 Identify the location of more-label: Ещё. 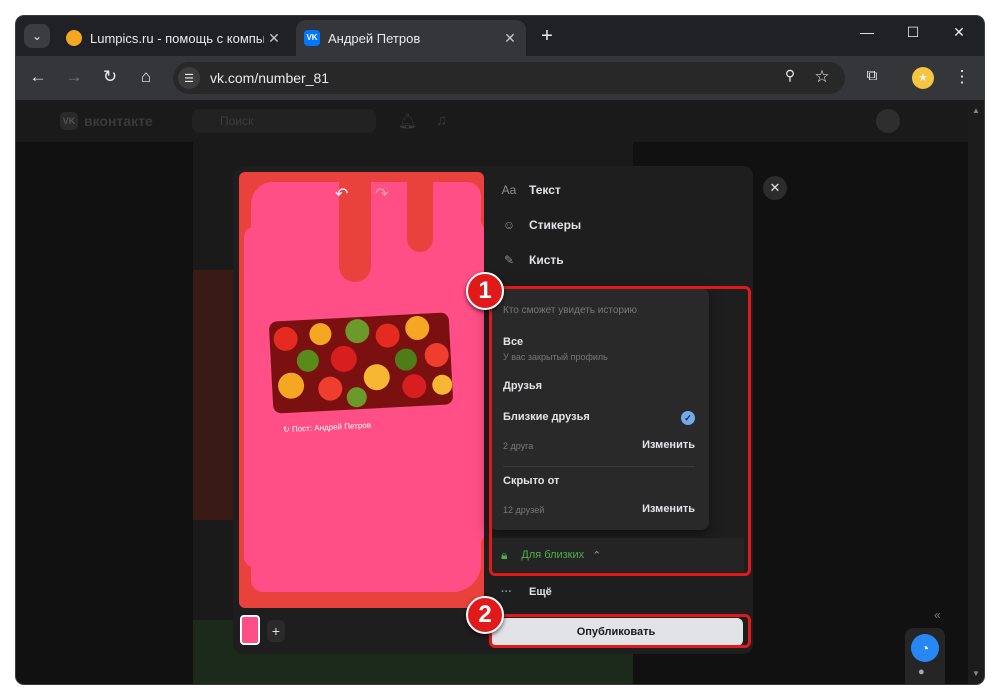
(540, 592).